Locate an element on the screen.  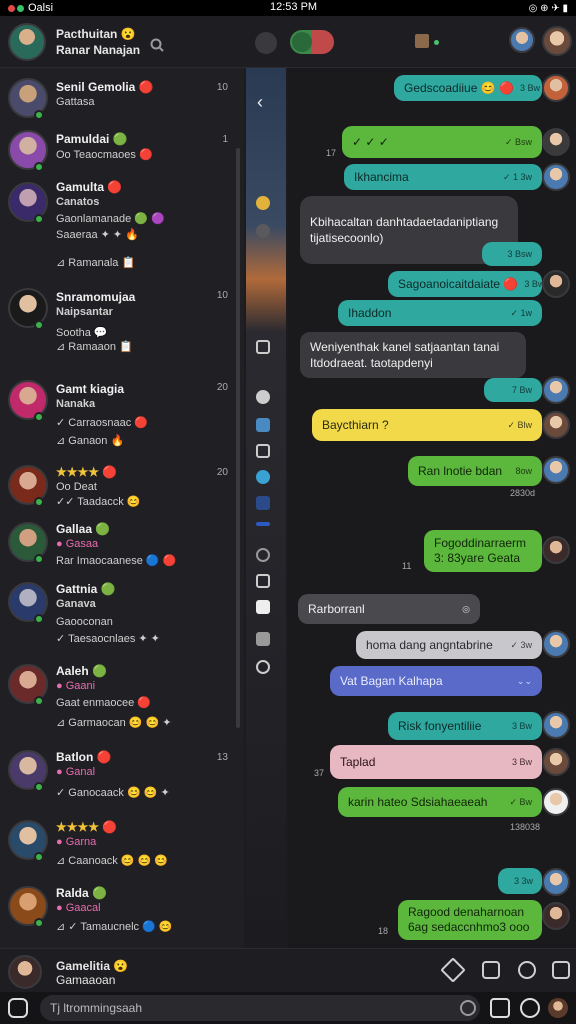
message-bubble: Vat Bagan Kalhapa ⌄⌄ is located at coordinates (436, 681).